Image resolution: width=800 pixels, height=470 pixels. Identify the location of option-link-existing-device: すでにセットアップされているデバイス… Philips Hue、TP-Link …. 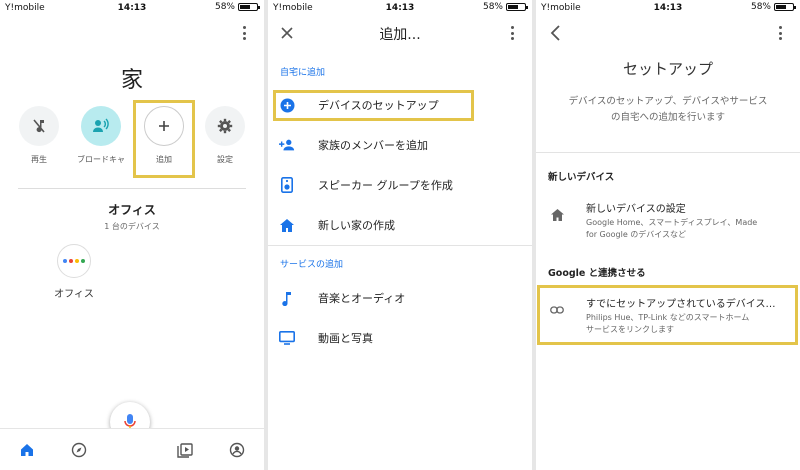
(668, 318).